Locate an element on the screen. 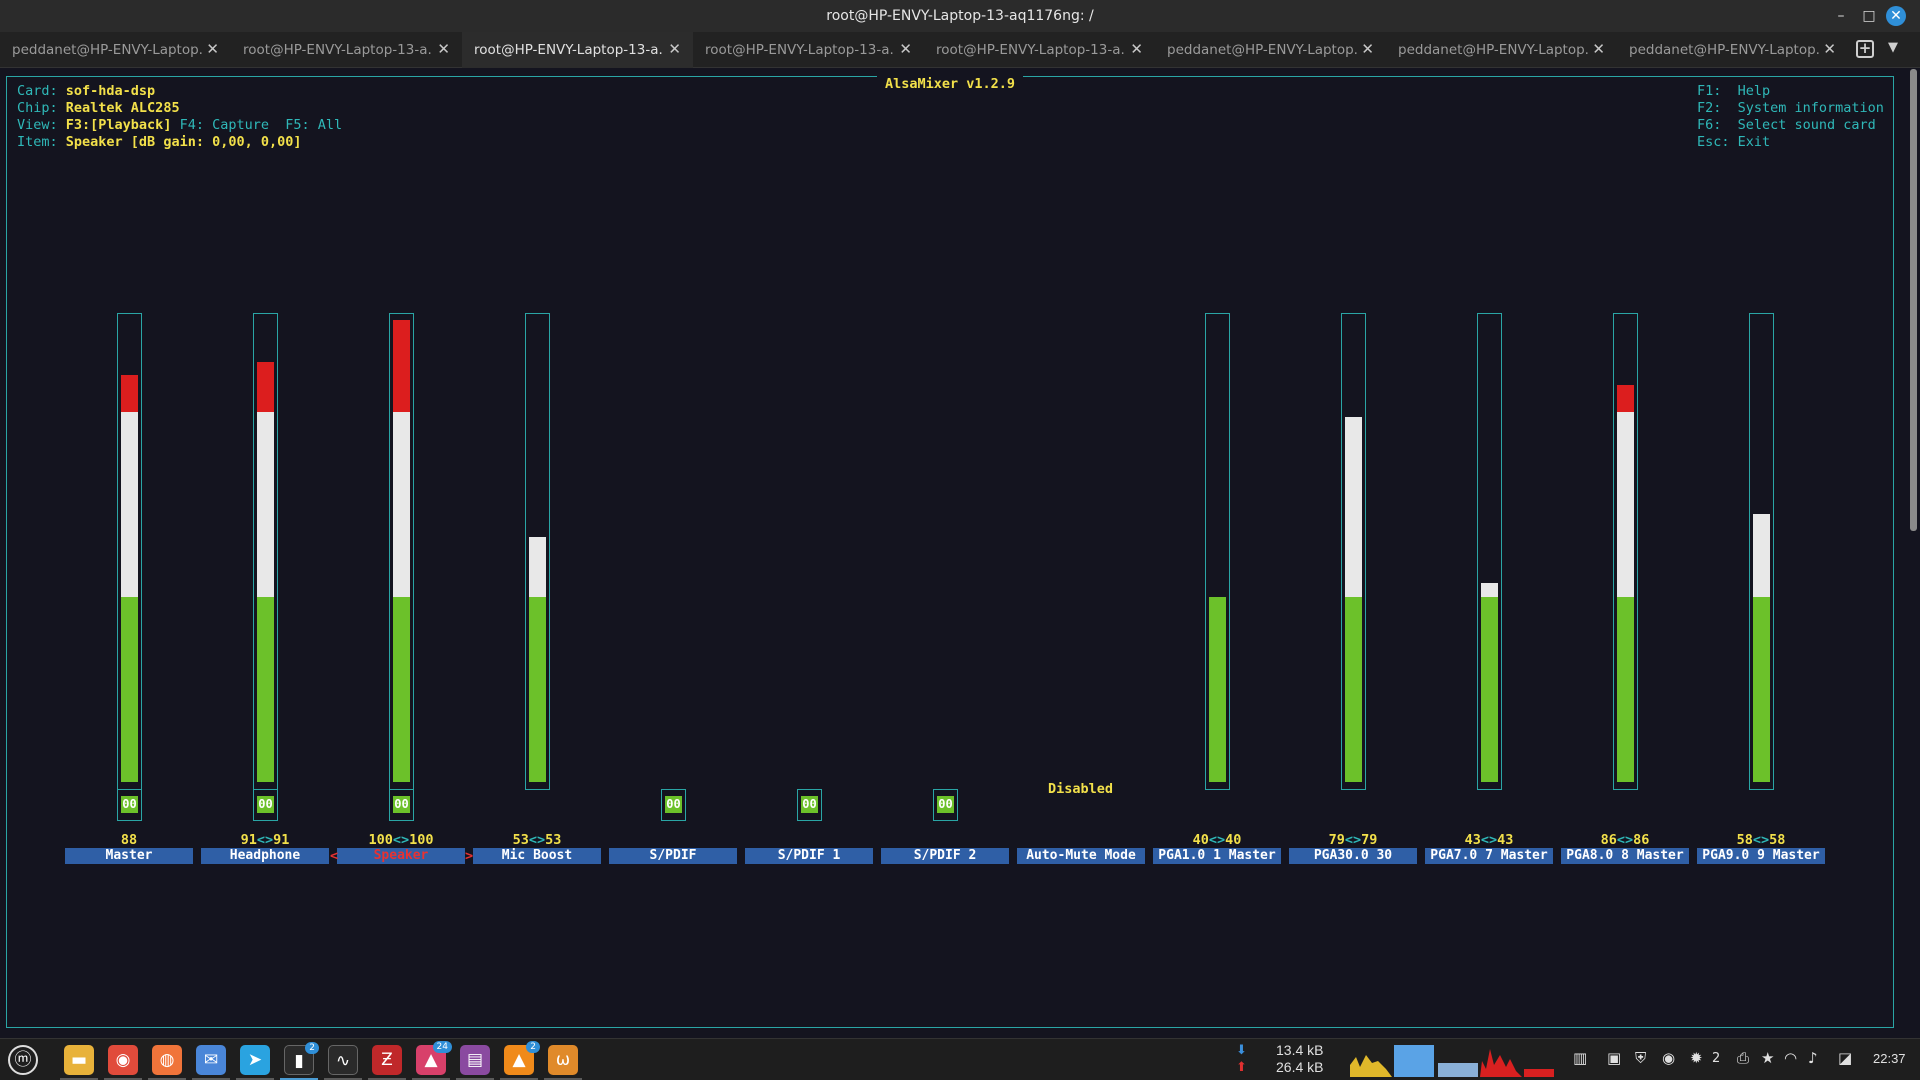 The height and width of the screenshot is (1080, 1920). shield-icon: ⛨ is located at coordinates (1640, 1058).